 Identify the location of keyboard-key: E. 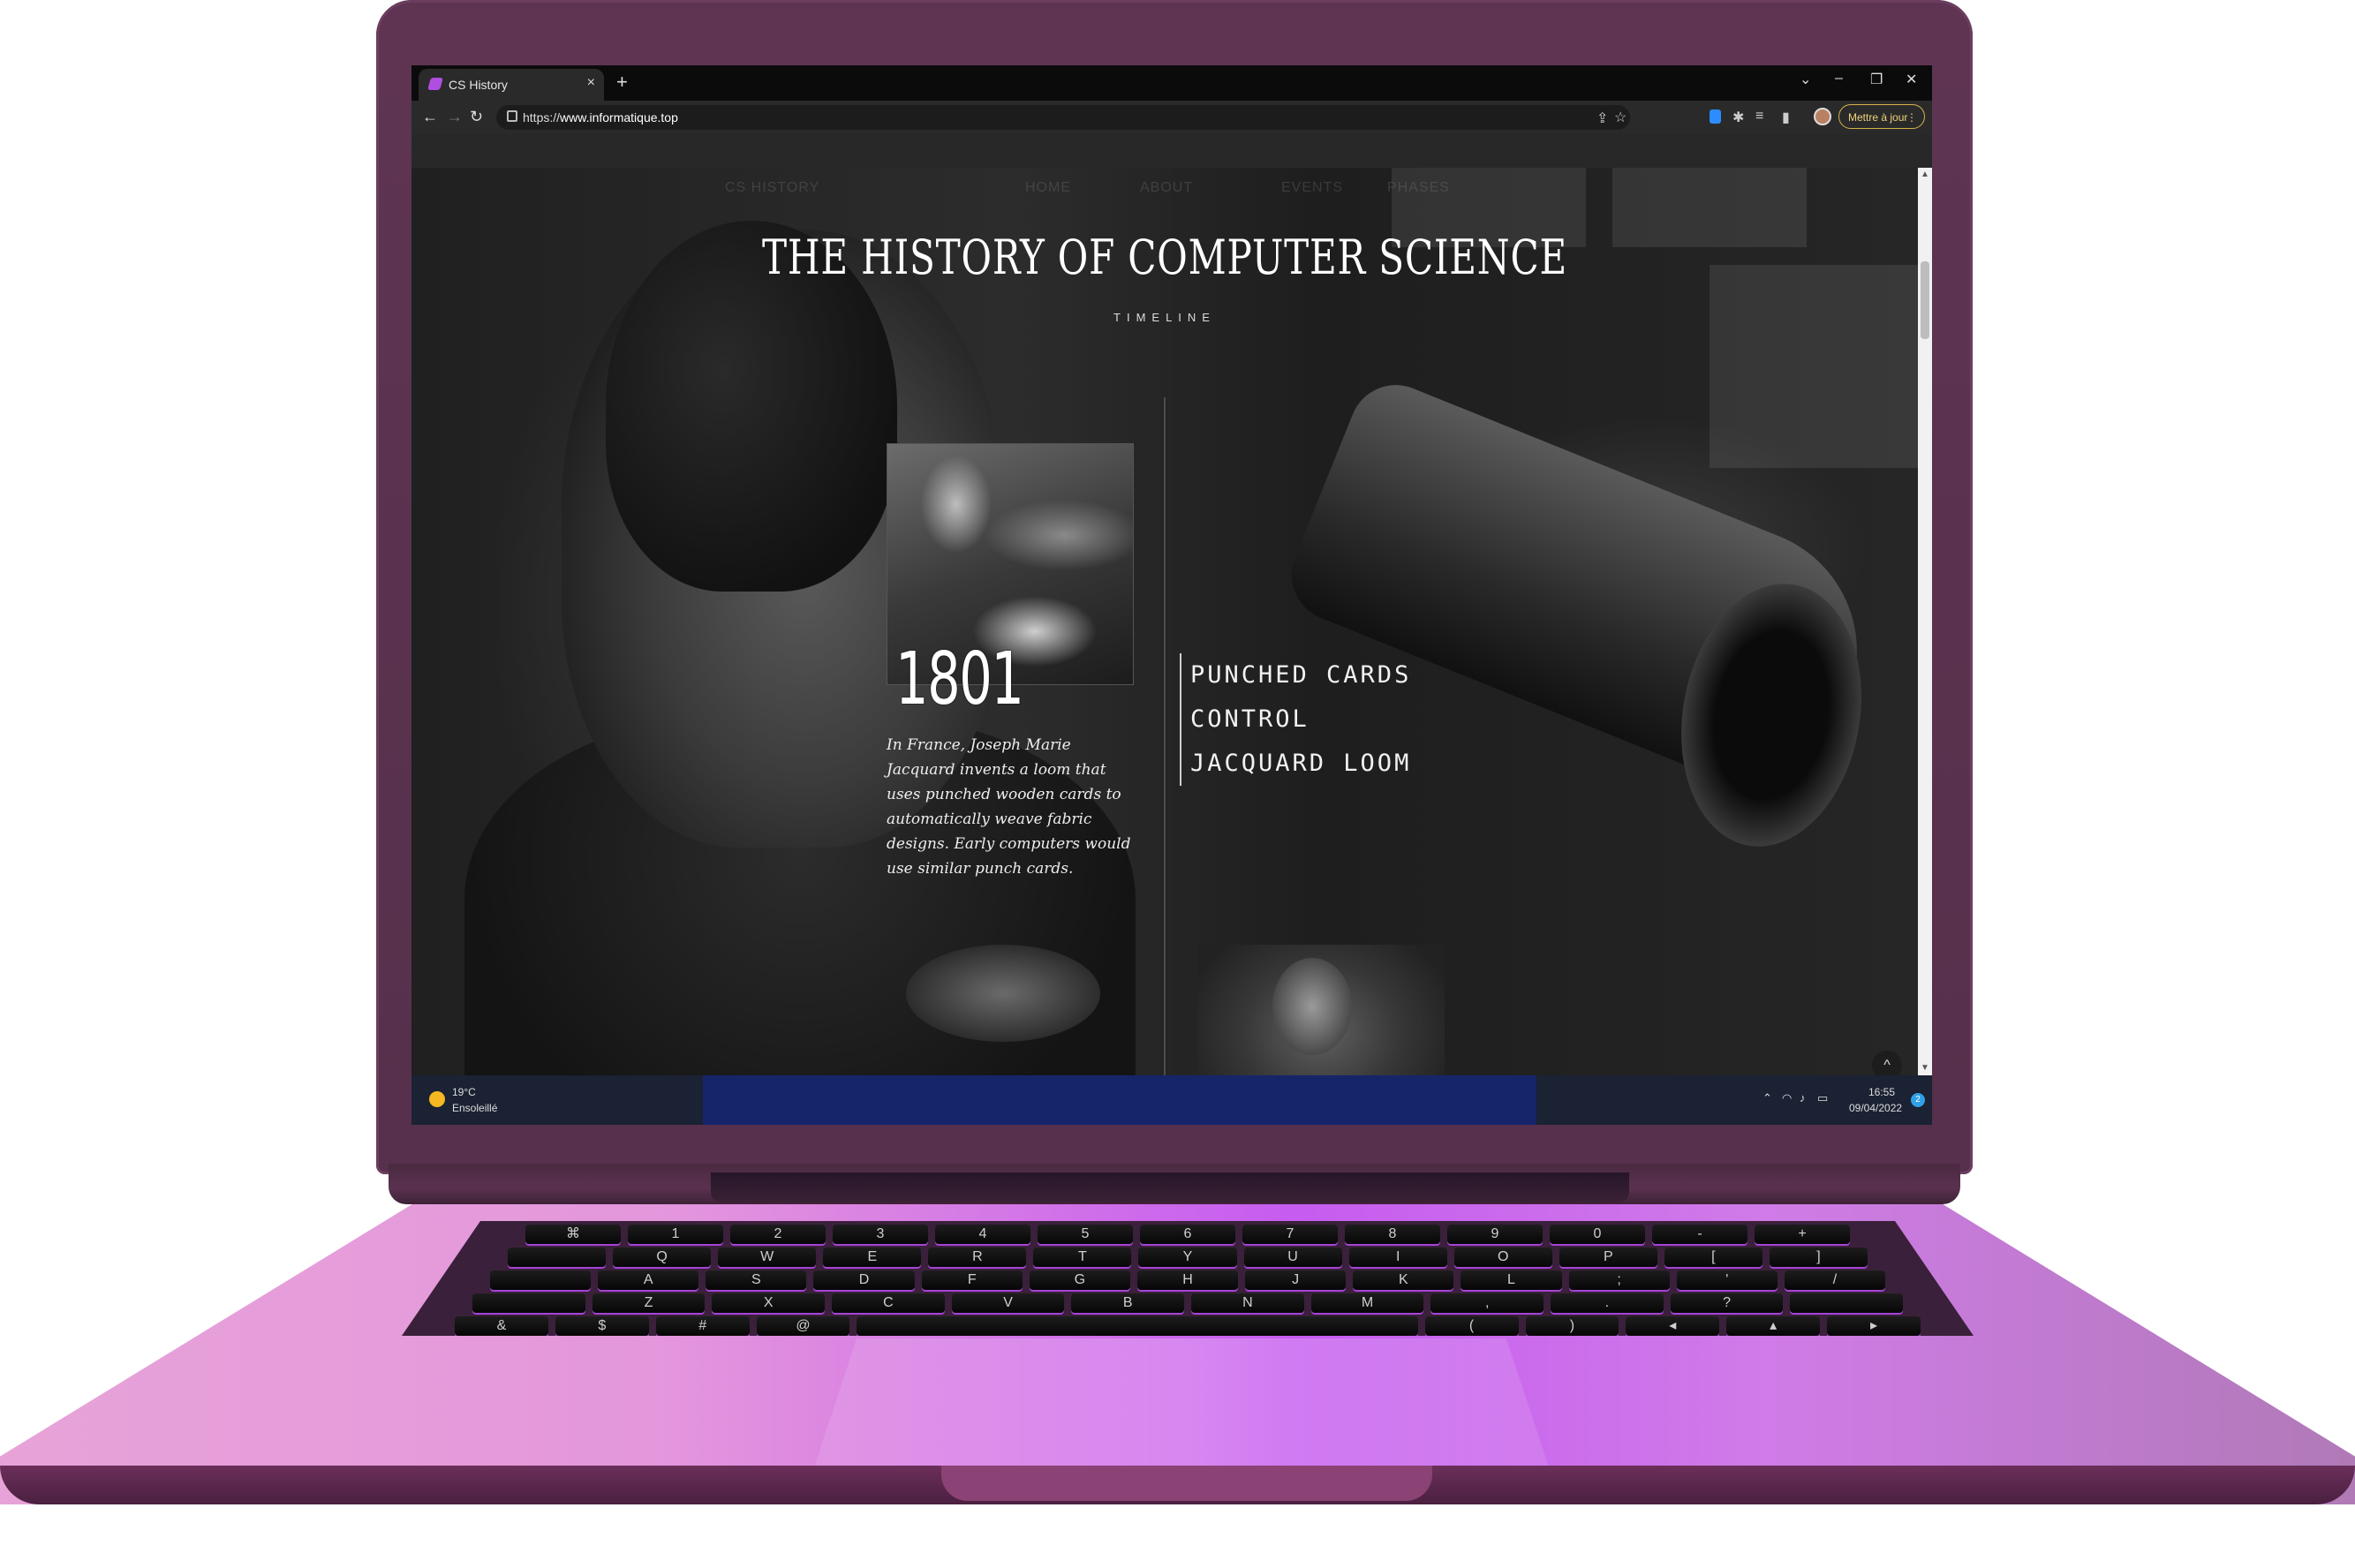
(872, 1257).